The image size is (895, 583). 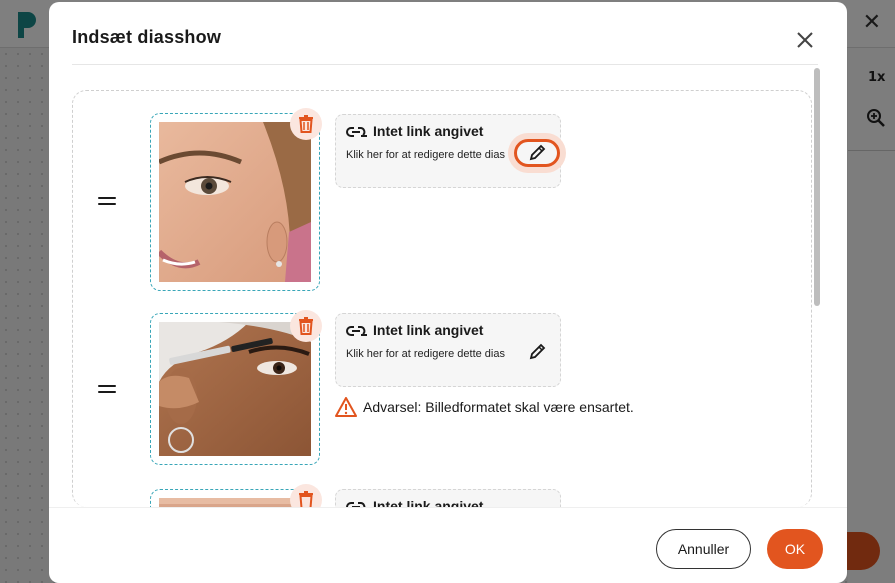 What do you see at coordinates (445, 64) in the screenshot?
I see `header-divider` at bounding box center [445, 64].